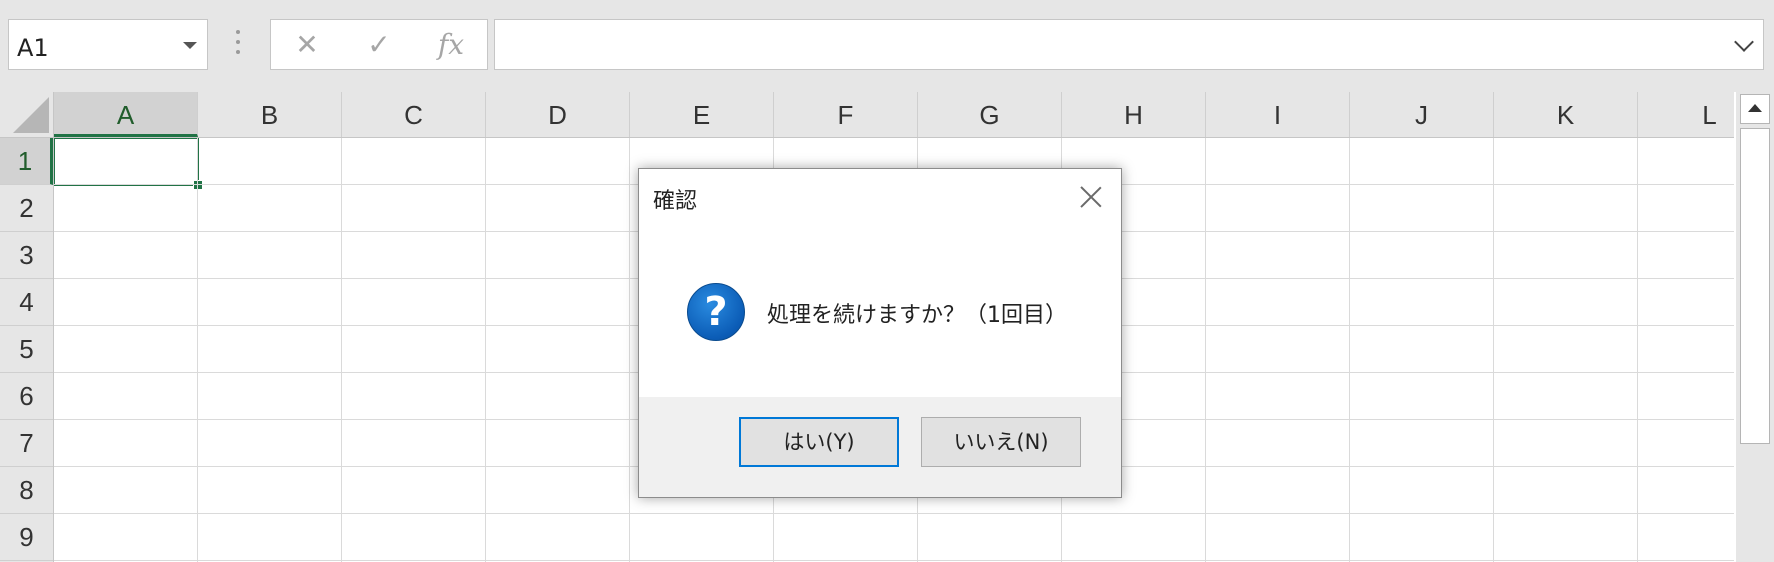 The height and width of the screenshot is (562, 1774). Describe the element at coordinates (1001, 442) in the screenshot. I see `no-button: いいえ(N)` at that location.